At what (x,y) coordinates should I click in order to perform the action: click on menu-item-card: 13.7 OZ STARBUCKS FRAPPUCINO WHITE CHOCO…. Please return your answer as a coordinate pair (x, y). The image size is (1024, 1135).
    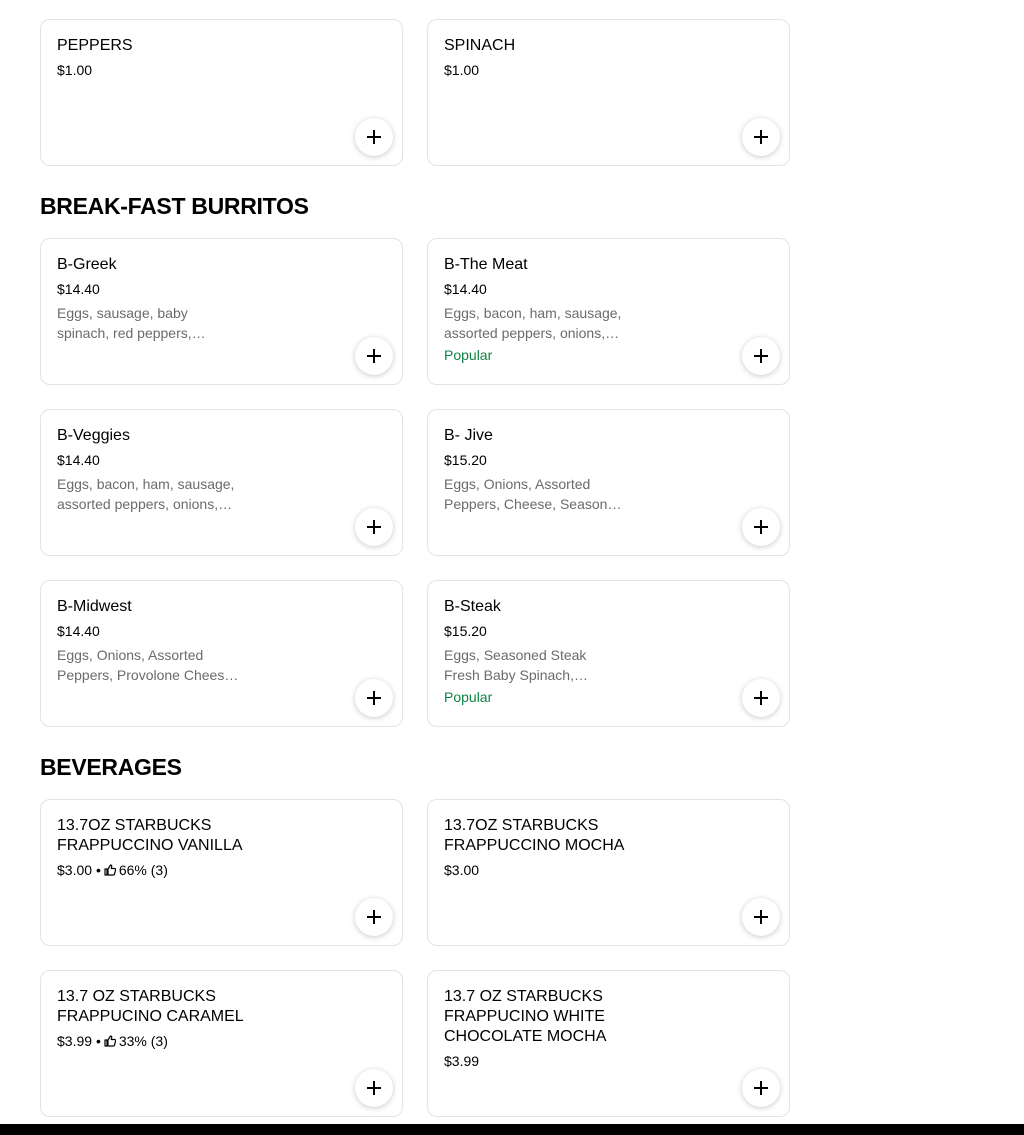
    Looking at the image, I should click on (608, 1043).